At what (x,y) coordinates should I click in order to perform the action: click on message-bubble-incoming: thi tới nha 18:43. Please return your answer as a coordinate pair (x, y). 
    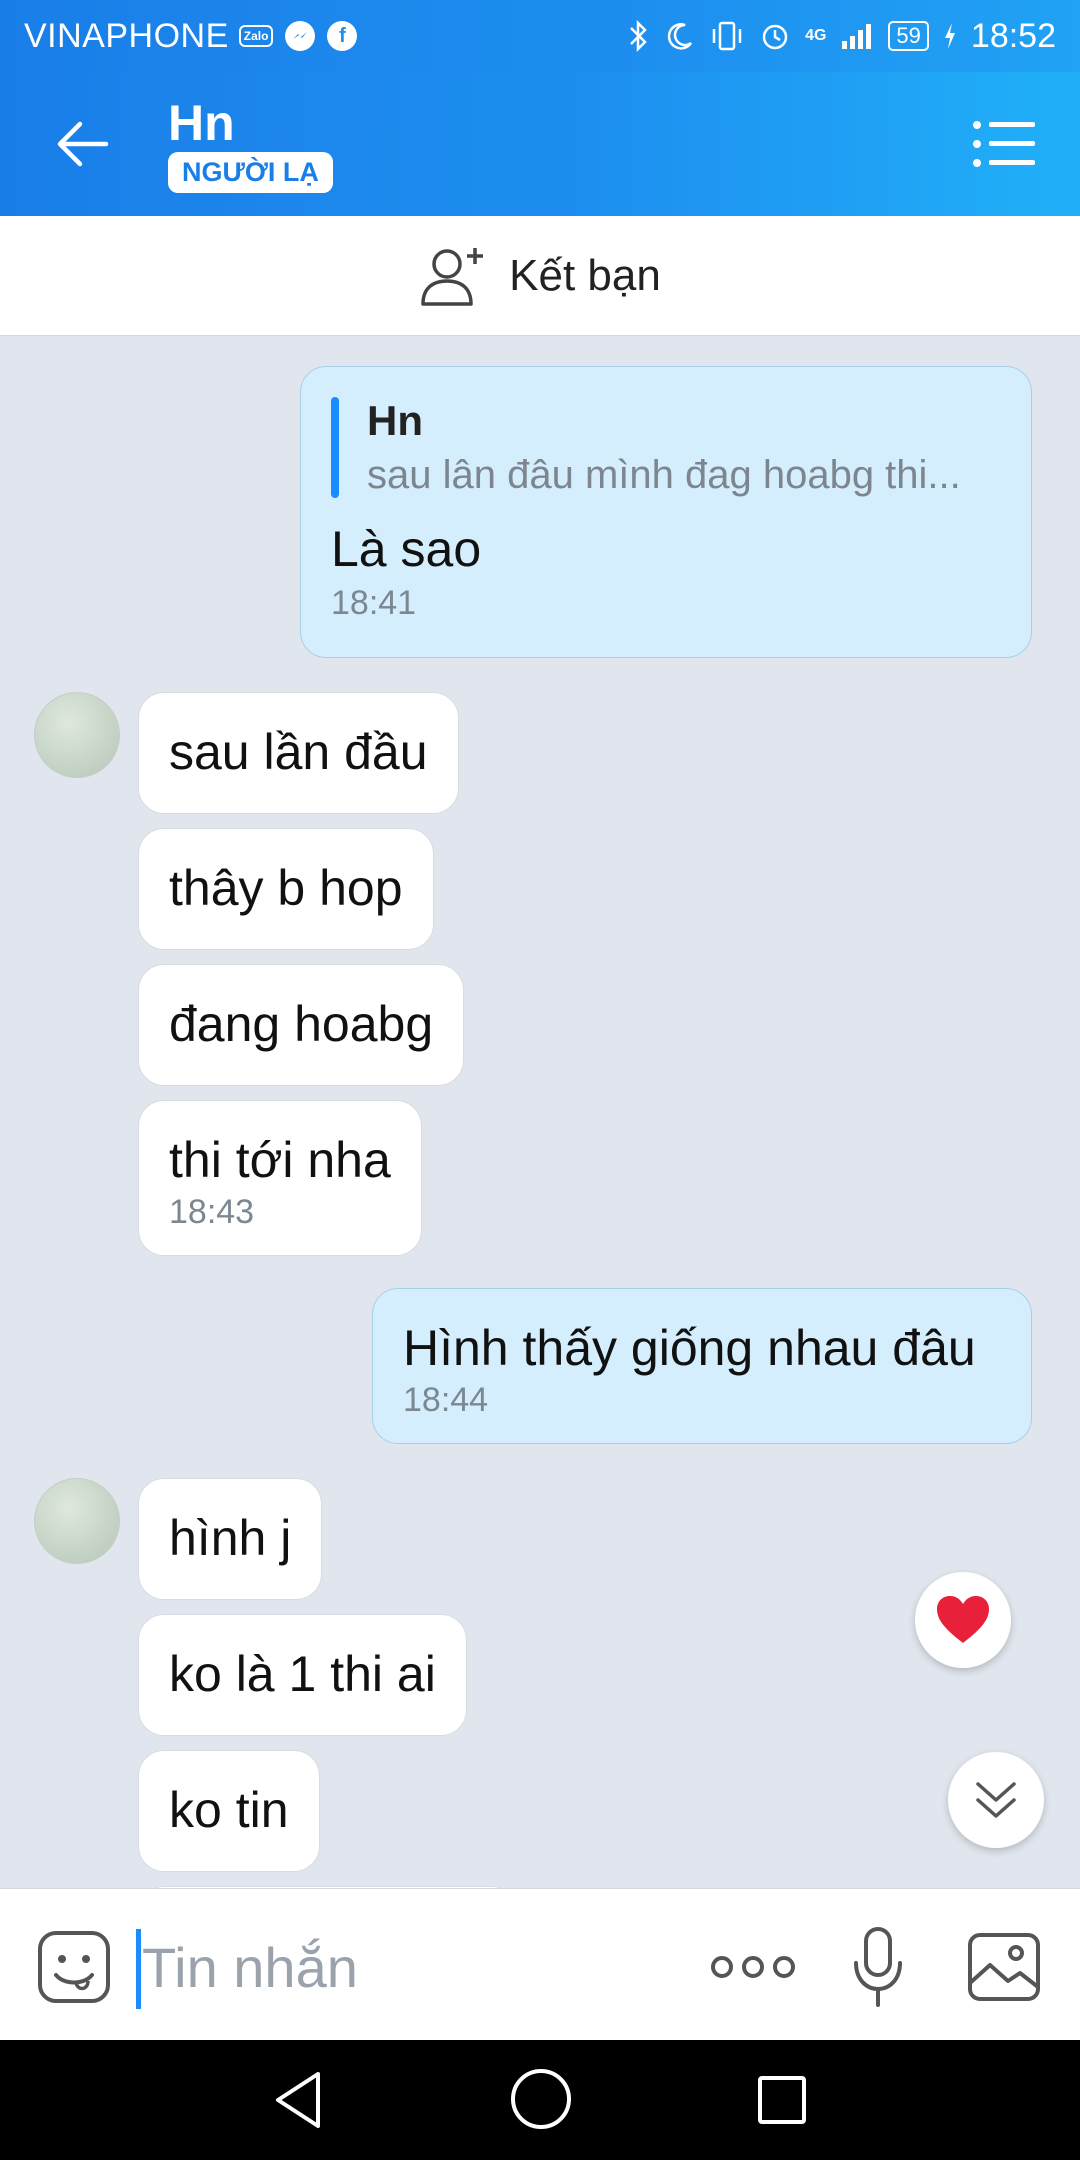
    Looking at the image, I should click on (280, 1178).